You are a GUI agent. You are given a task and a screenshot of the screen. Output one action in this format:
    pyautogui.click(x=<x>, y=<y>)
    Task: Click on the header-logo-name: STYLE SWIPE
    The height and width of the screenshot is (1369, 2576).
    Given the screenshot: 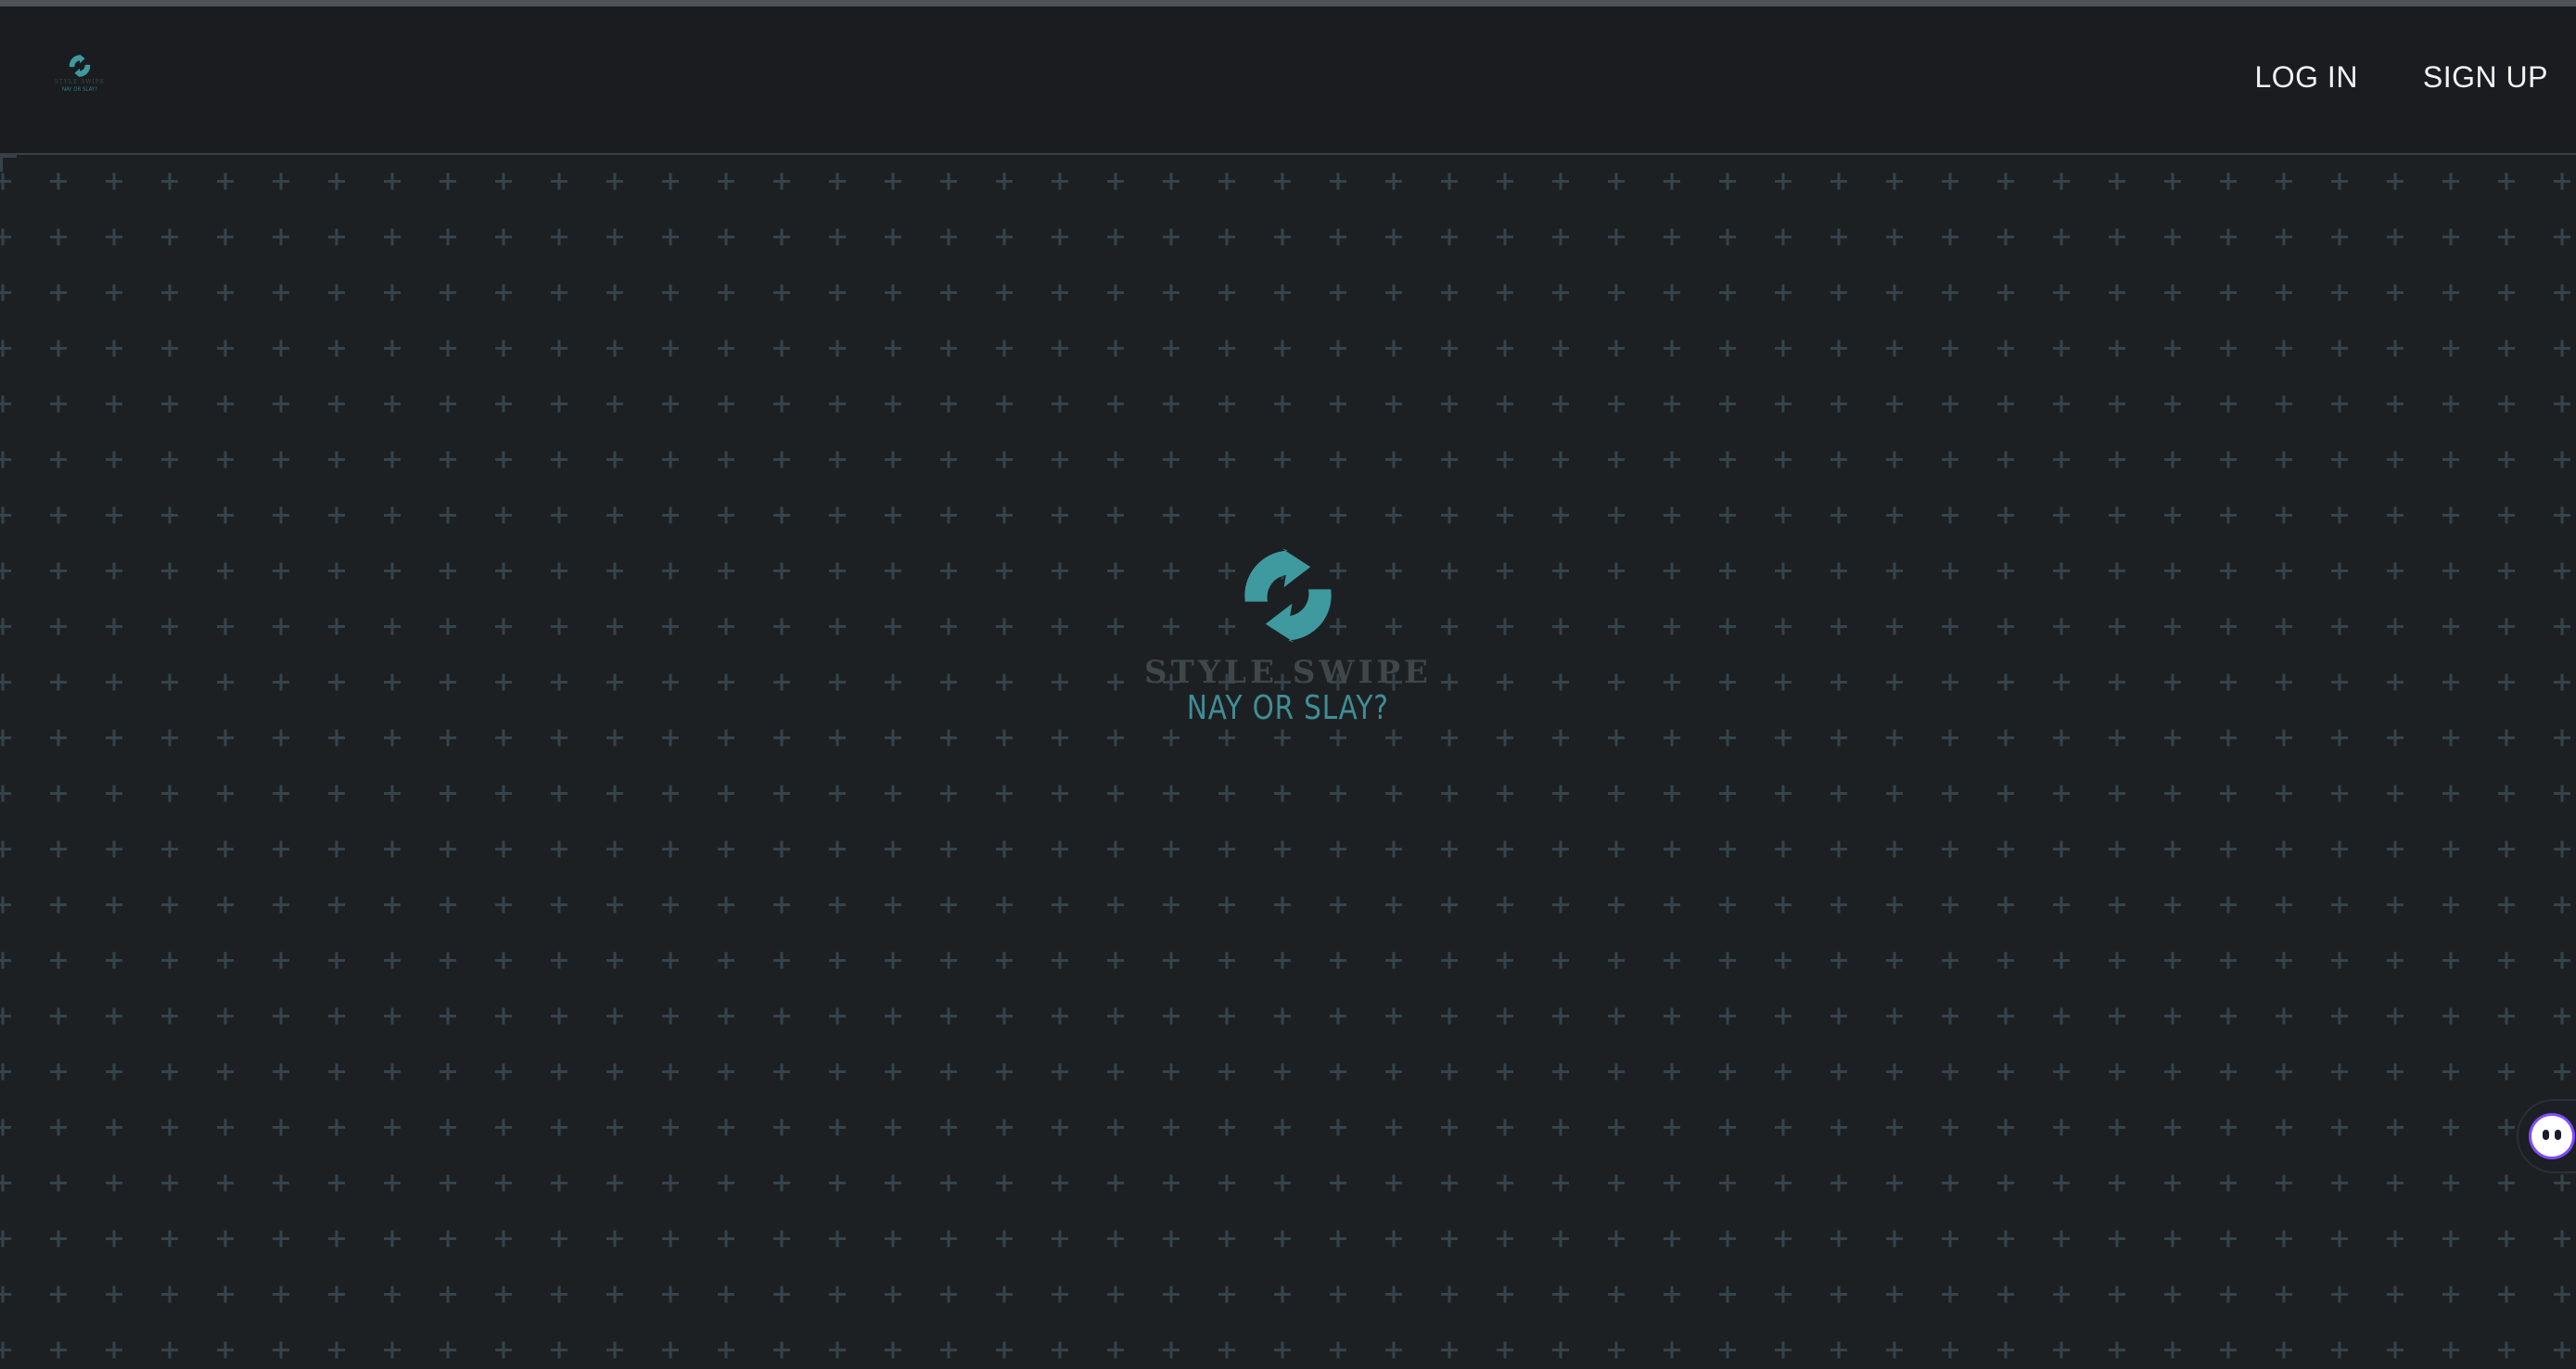 What is the action you would take?
    pyautogui.click(x=80, y=82)
    